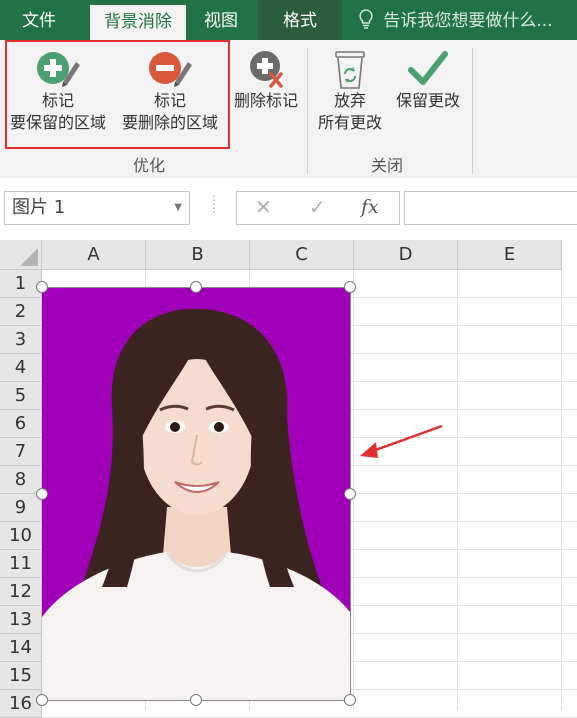 The height and width of the screenshot is (718, 577). Describe the element at coordinates (490, 208) in the screenshot. I see `formula-input` at that location.